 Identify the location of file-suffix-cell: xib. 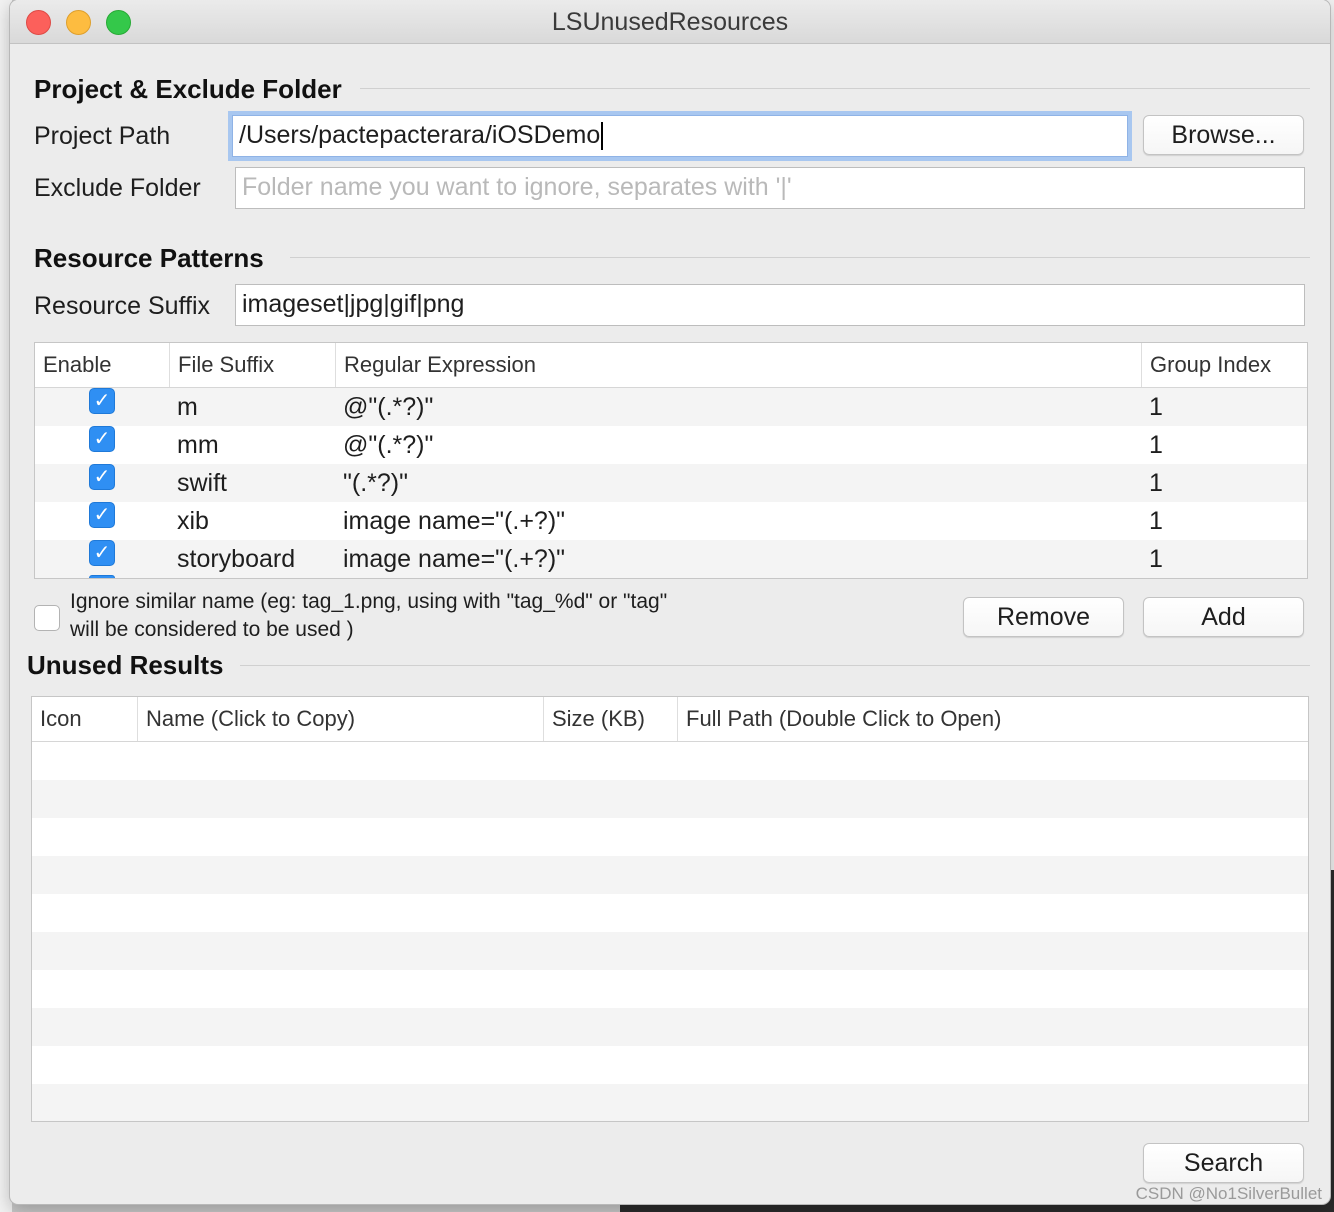
(193, 521).